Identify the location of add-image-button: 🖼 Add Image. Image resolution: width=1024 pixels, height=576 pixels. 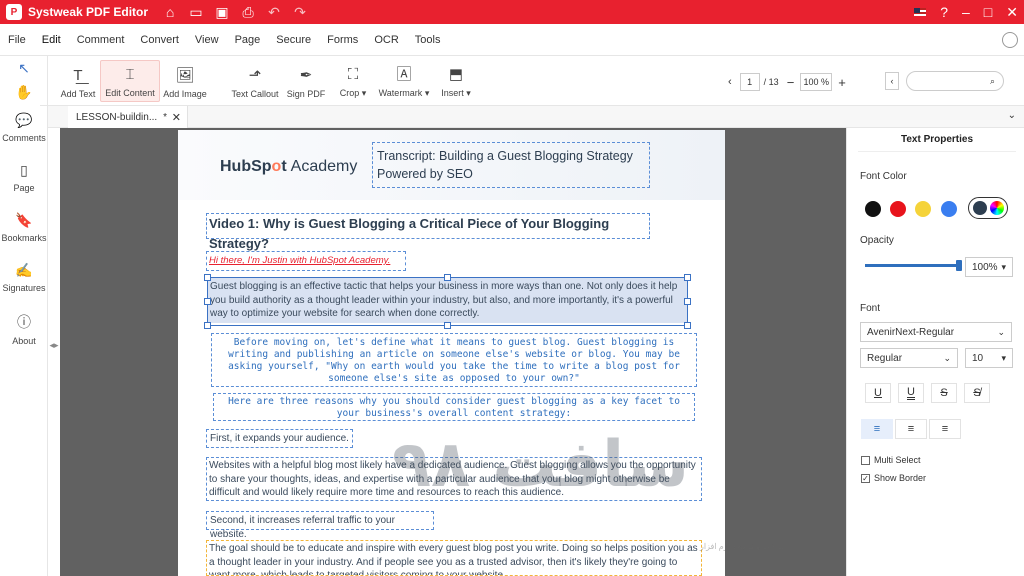
(185, 81).